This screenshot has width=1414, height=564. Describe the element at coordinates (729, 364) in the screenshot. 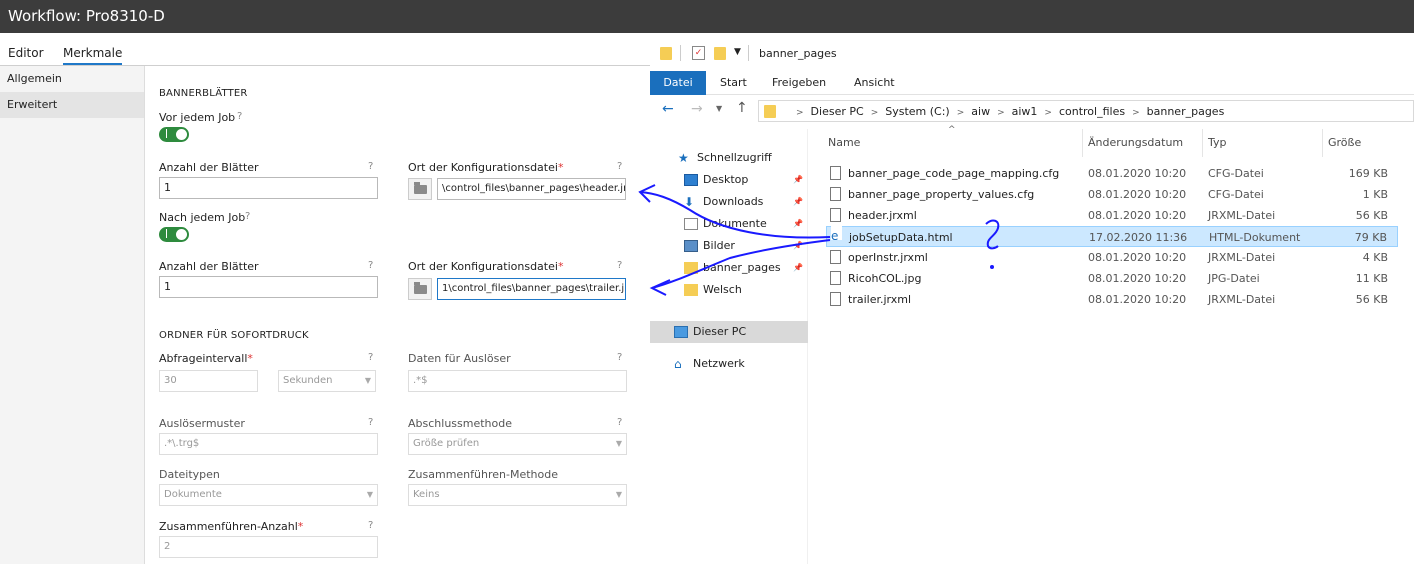

I see `nav-item-netzwerk: ⌂ Netzwerk` at that location.